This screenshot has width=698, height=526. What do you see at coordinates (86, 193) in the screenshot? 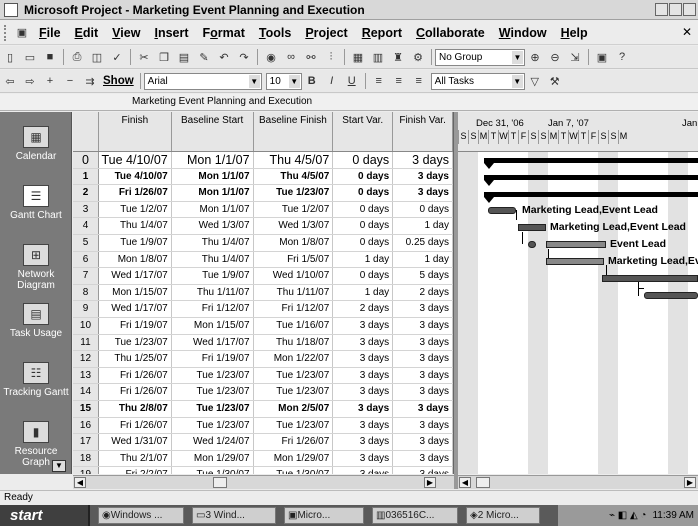
I see `cell-id: 2` at bounding box center [86, 193].